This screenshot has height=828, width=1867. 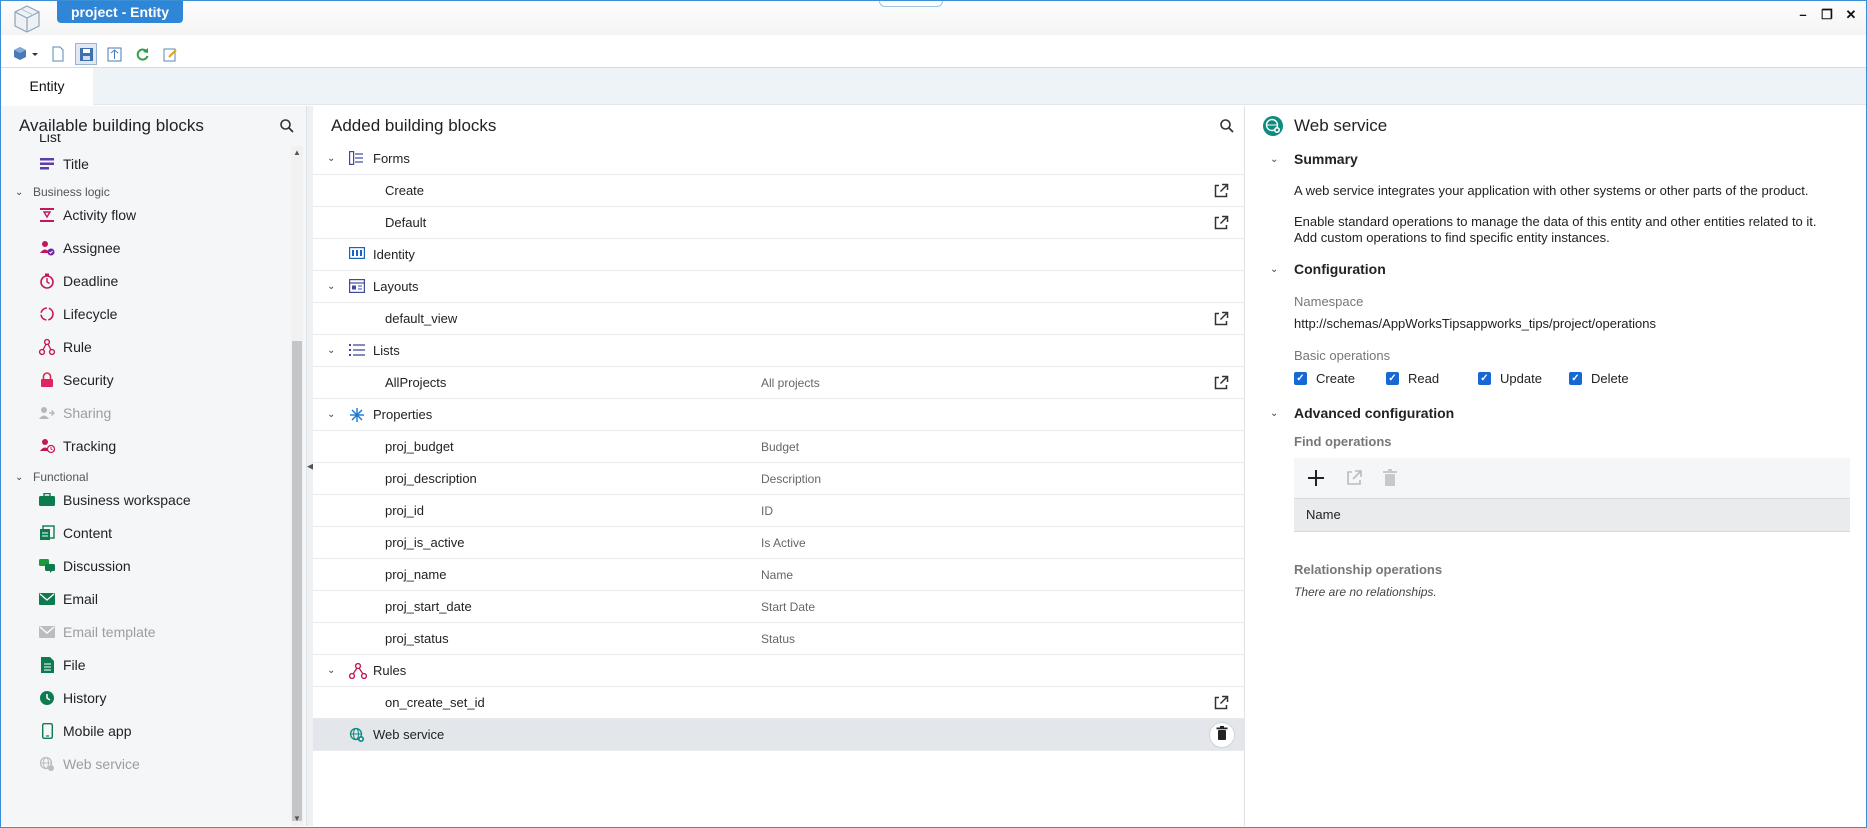 What do you see at coordinates (297, 581) in the screenshot?
I see `scroll-thumb` at bounding box center [297, 581].